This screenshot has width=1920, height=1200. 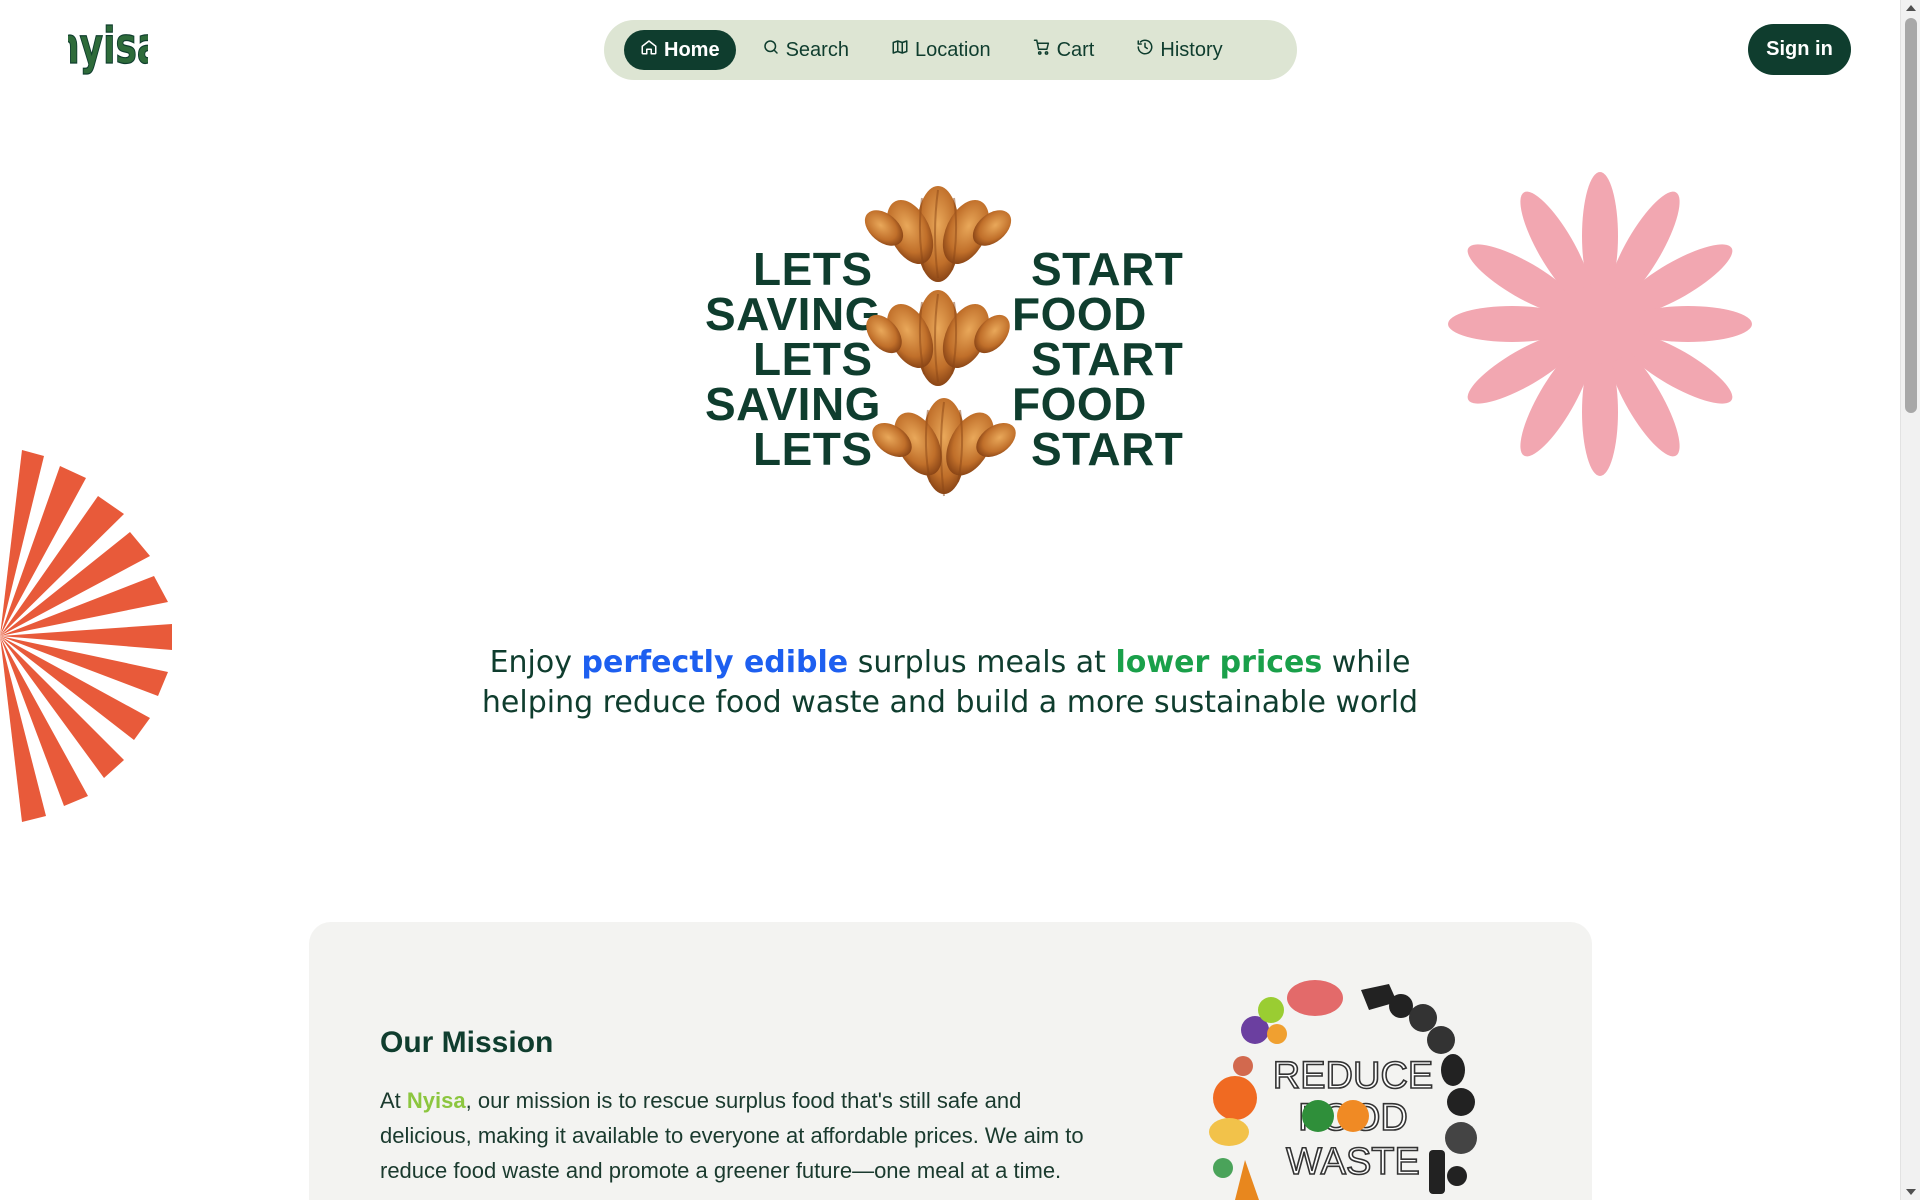 What do you see at coordinates (535, 662) in the screenshot?
I see `tagline-text: Enjoy` at bounding box center [535, 662].